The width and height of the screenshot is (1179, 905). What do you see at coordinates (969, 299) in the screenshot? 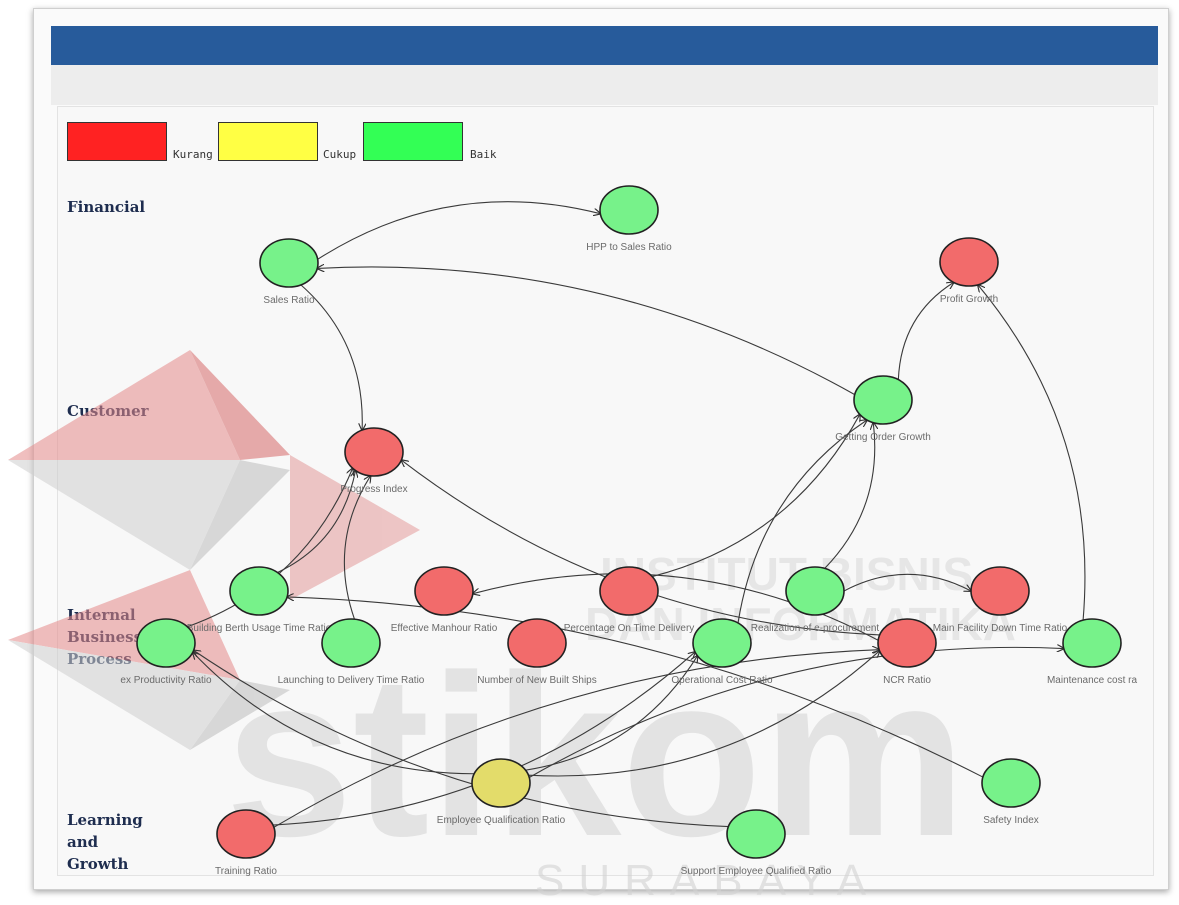
I see `kpi-node-label-profit: Profit Growth` at bounding box center [969, 299].